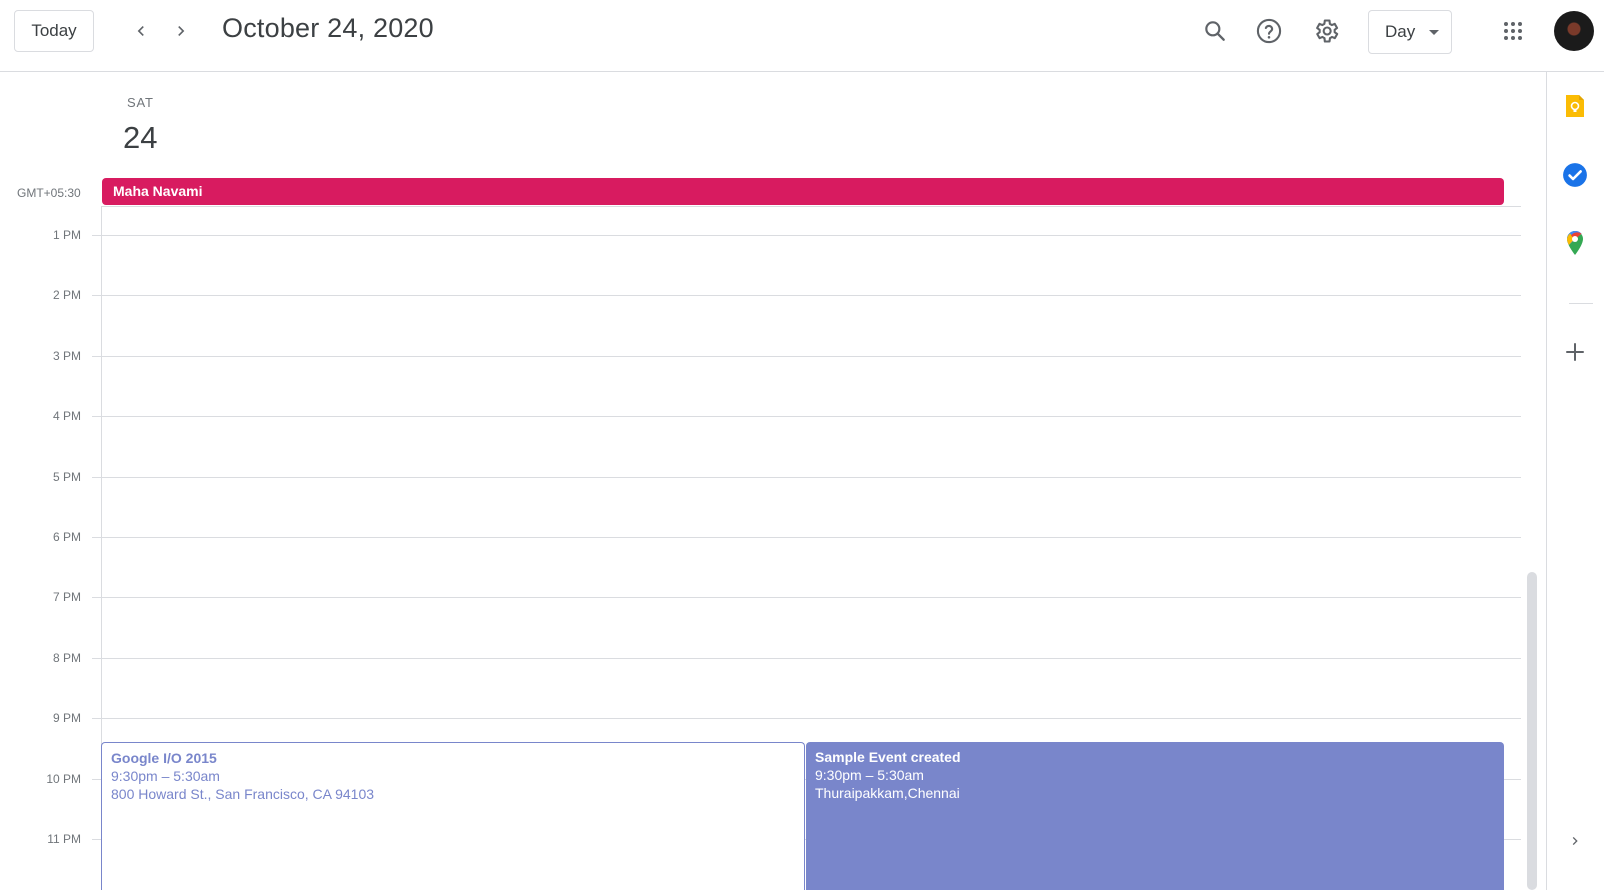  I want to click on top-bar: Today October 24, 2020 Day, so click(802, 36).